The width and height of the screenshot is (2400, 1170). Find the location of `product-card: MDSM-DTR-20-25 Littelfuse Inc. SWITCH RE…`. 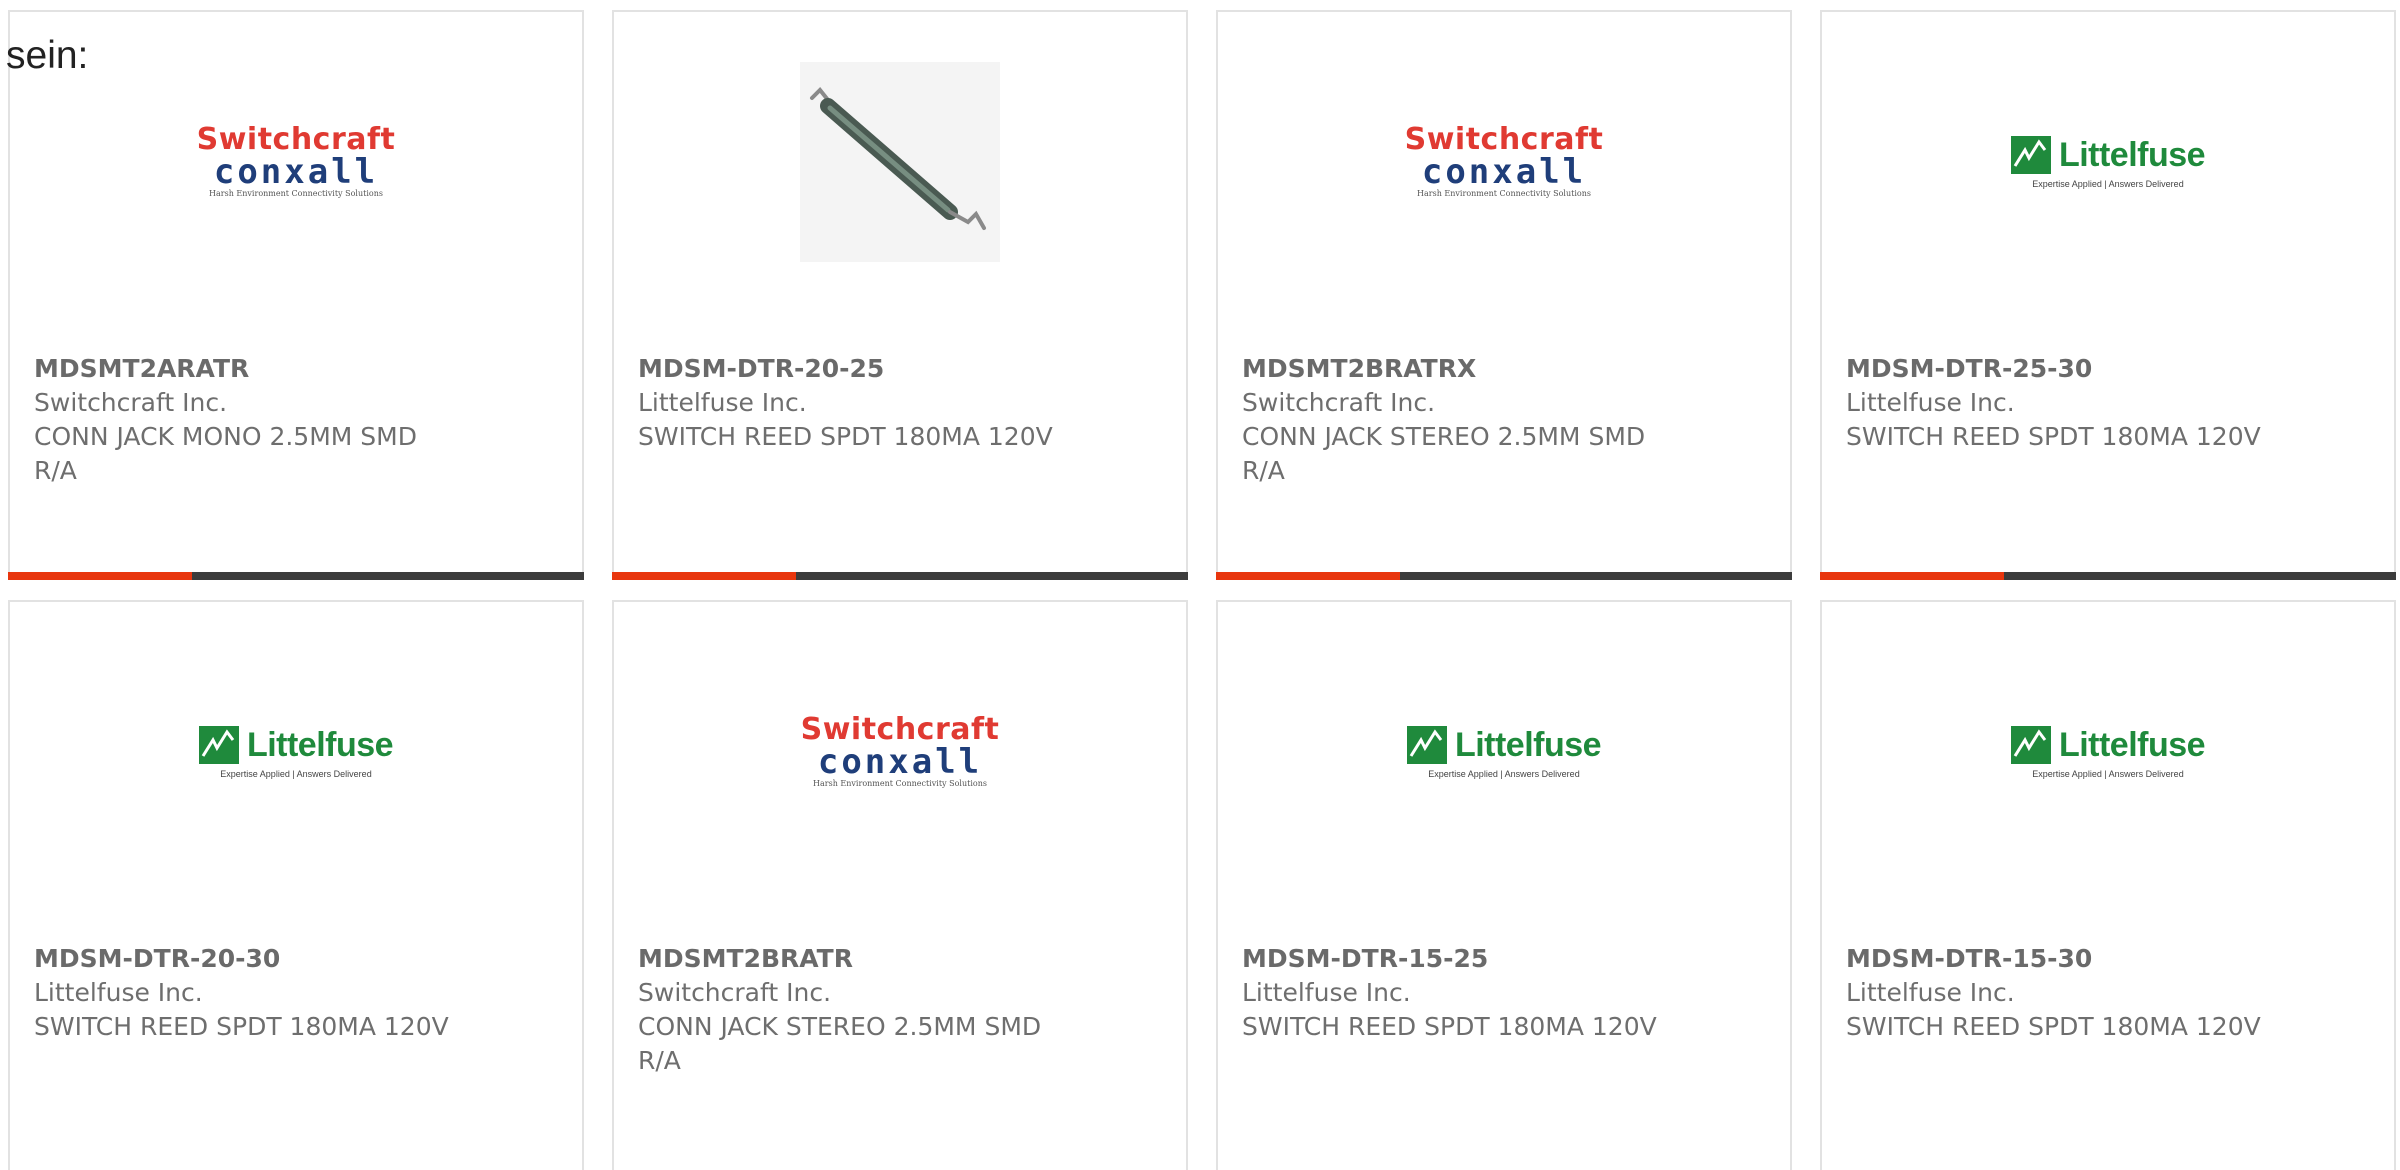

product-card: MDSM-DTR-20-25 Littelfuse Inc. SWITCH RE… is located at coordinates (900, 295).